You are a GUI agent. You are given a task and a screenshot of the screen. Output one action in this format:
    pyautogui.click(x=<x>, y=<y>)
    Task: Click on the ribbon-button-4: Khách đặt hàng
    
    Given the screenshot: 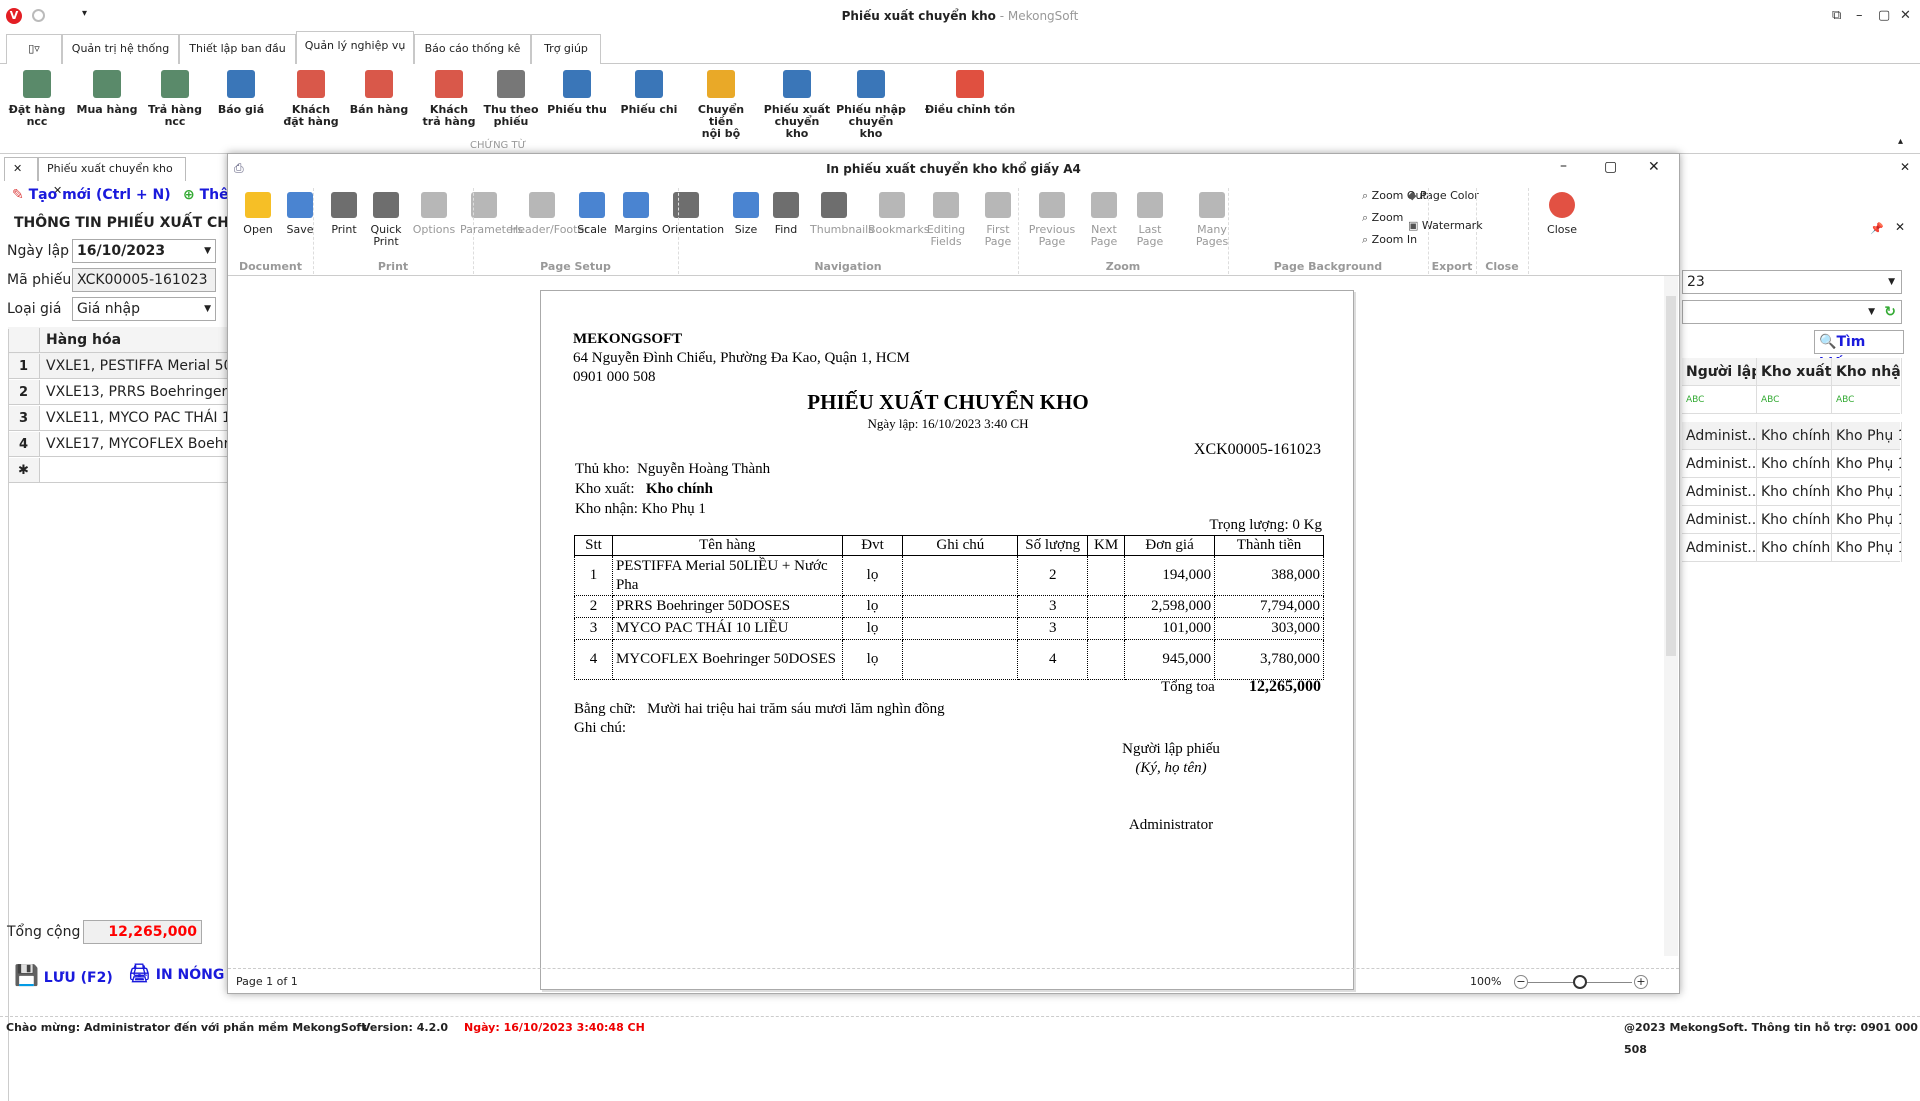 What is the action you would take?
    pyautogui.click(x=311, y=99)
    